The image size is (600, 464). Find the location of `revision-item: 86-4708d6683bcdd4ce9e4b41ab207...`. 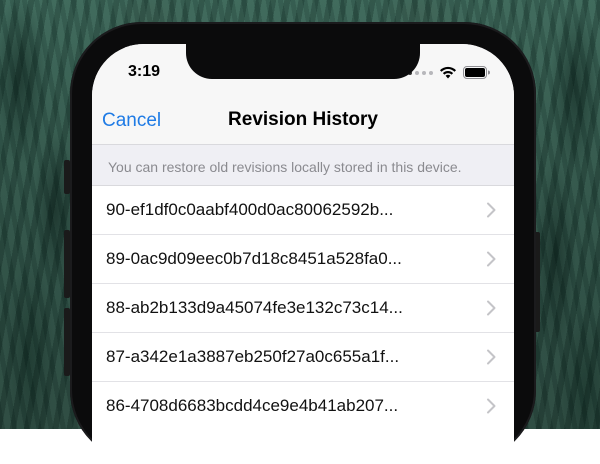

revision-item: 86-4708d6683bcdd4ce9e4b41ab207... is located at coordinates (303, 406).